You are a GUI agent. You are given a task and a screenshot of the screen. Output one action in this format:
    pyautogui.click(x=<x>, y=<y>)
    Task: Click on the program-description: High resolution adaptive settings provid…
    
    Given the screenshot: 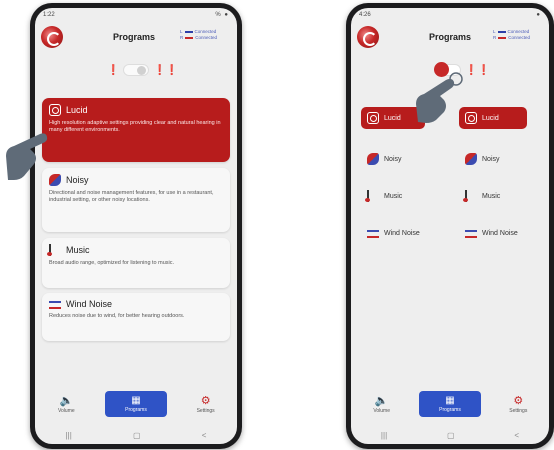 What is the action you would take?
    pyautogui.click(x=135, y=126)
    